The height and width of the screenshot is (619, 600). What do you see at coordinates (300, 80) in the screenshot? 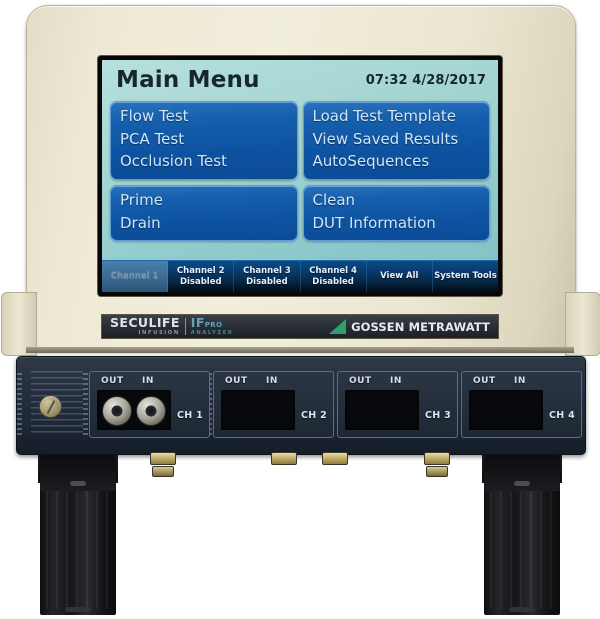
I see `screen-header: Main Menu 07:32 4/28/2017` at bounding box center [300, 80].